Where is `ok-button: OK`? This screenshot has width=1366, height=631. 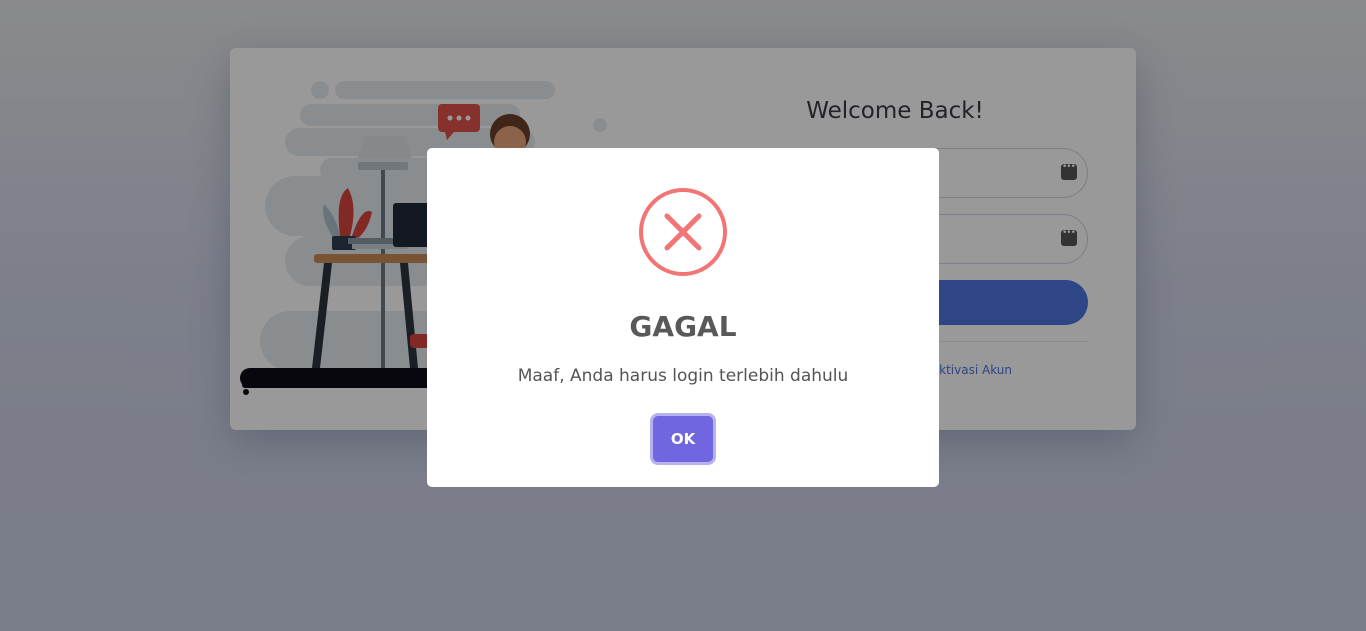 ok-button: OK is located at coordinates (683, 439).